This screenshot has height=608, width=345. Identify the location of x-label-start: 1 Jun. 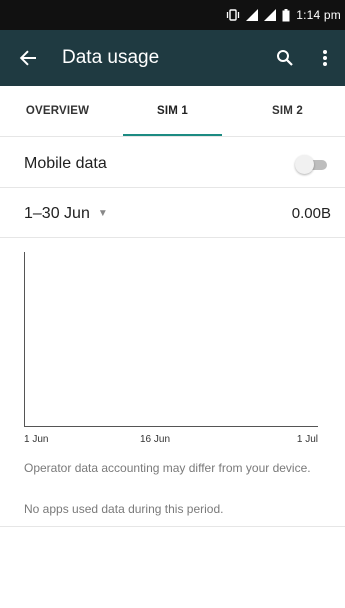
(36, 439).